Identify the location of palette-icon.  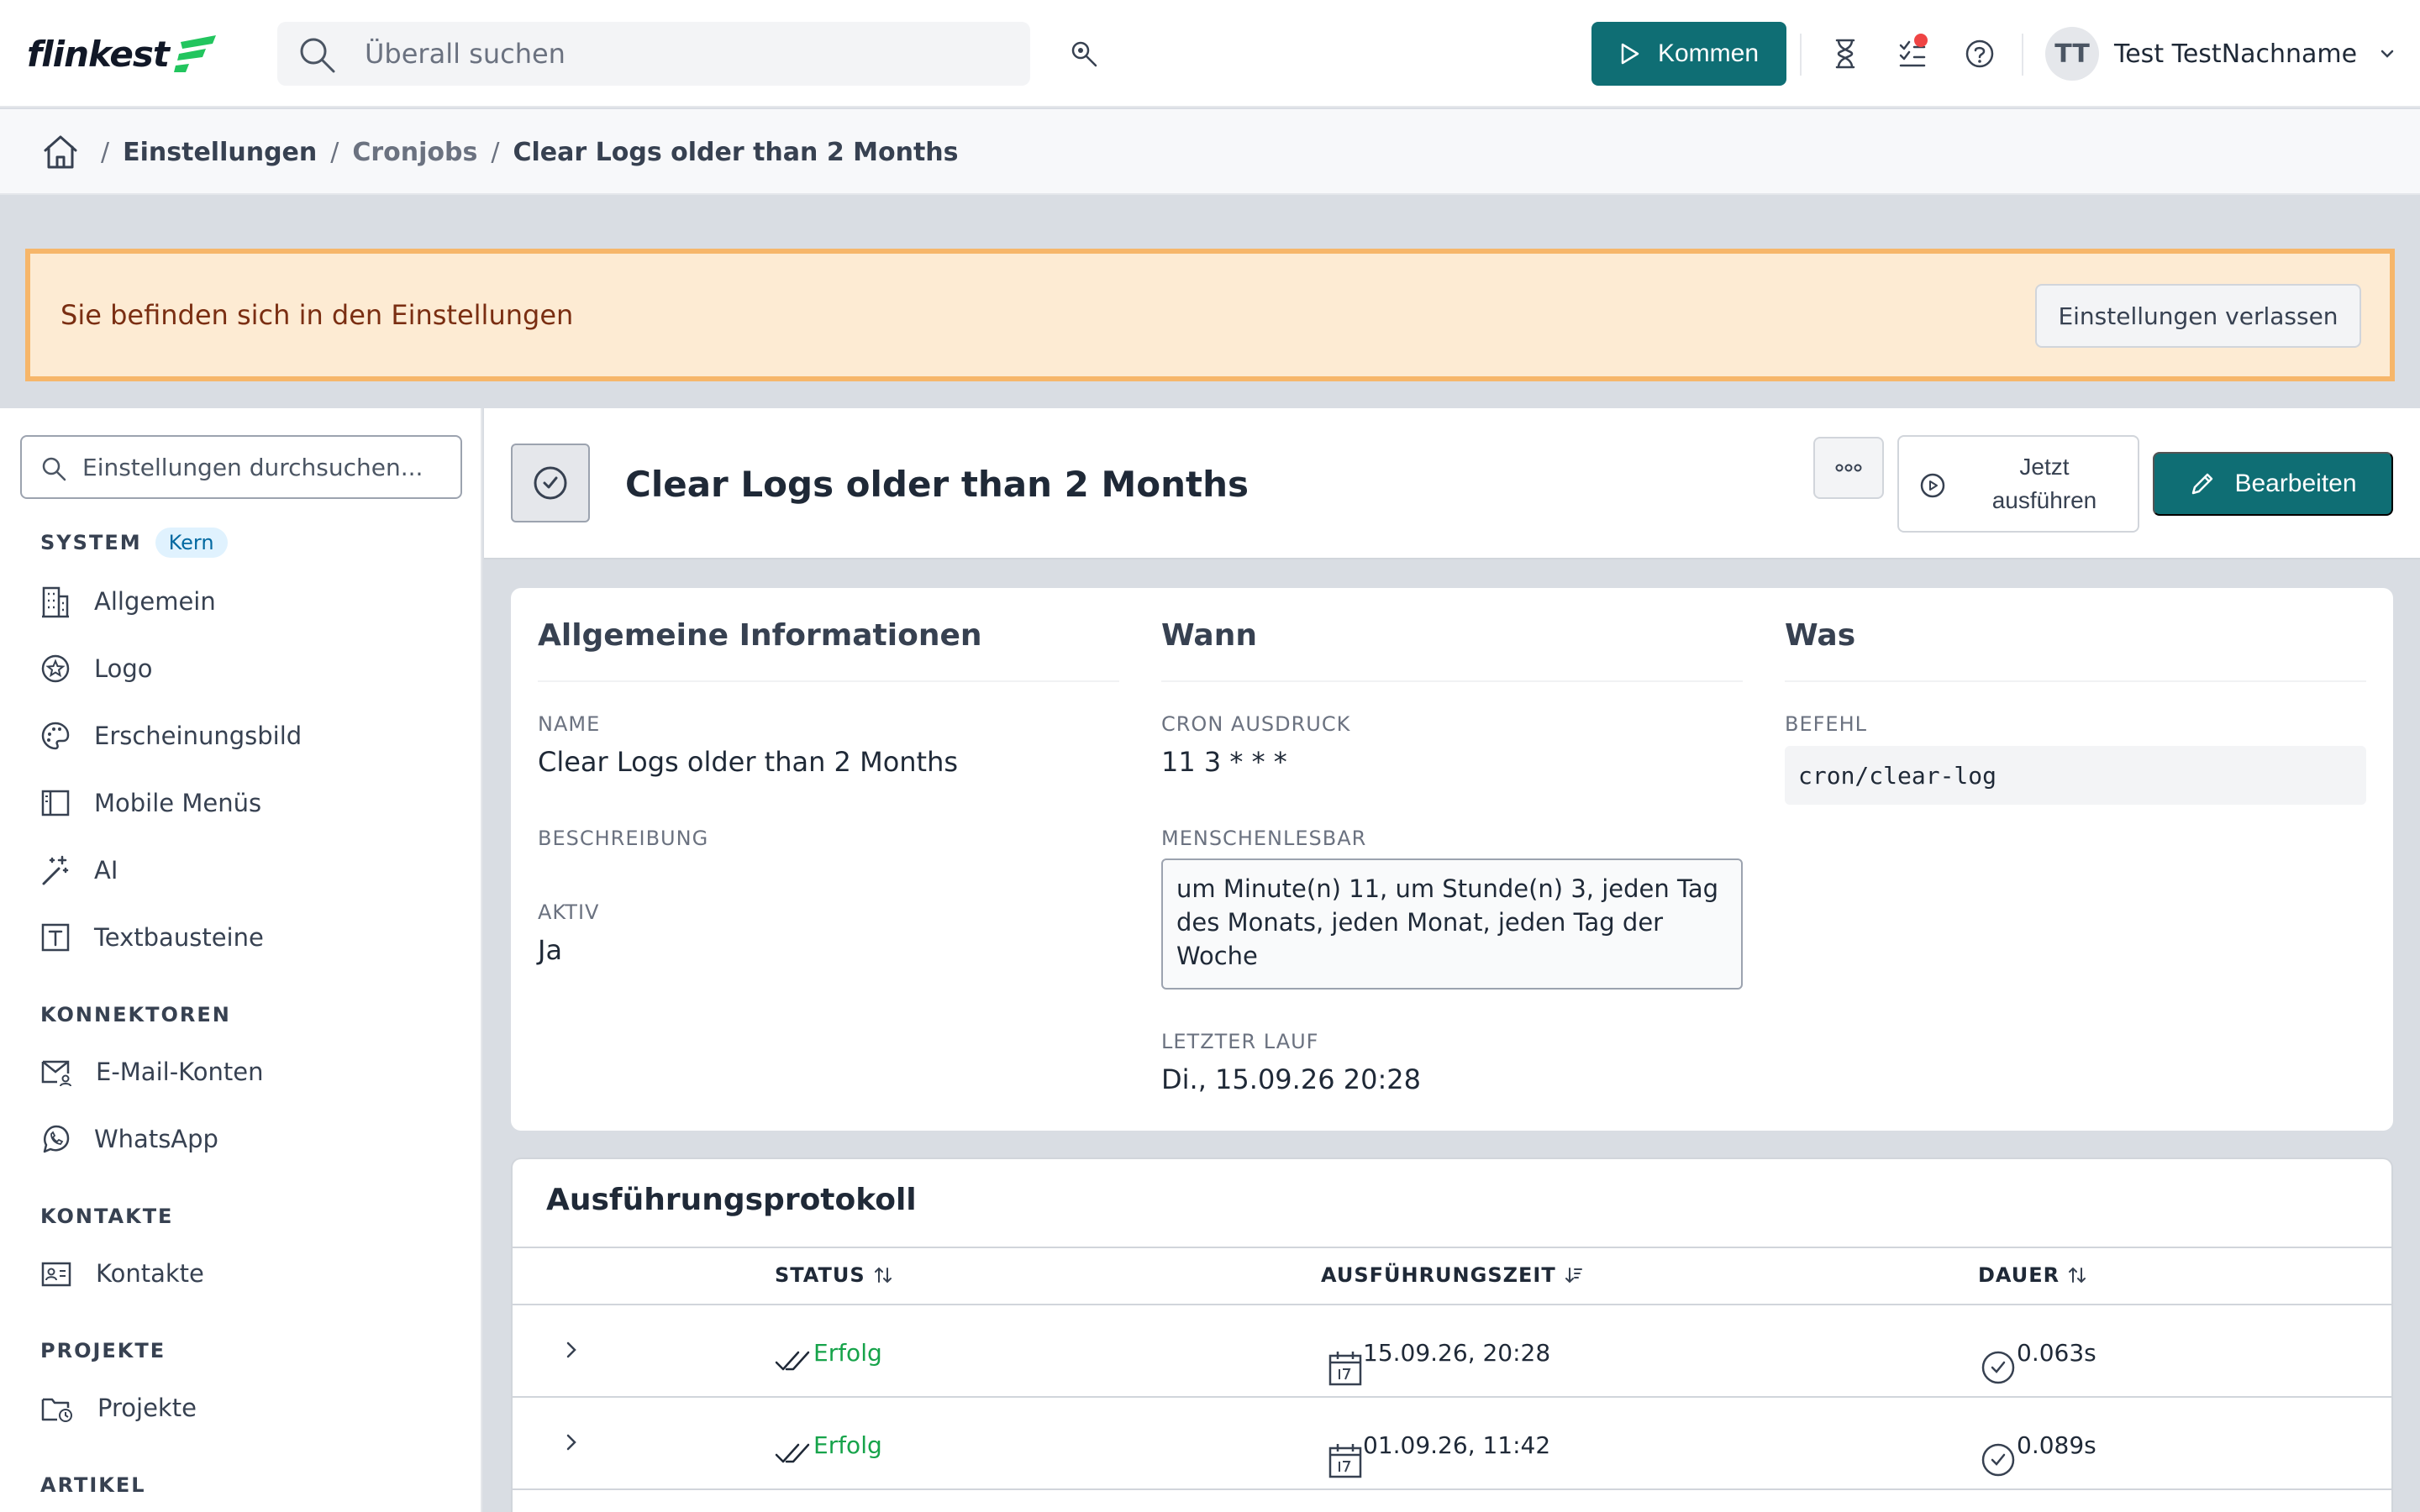
(55, 736).